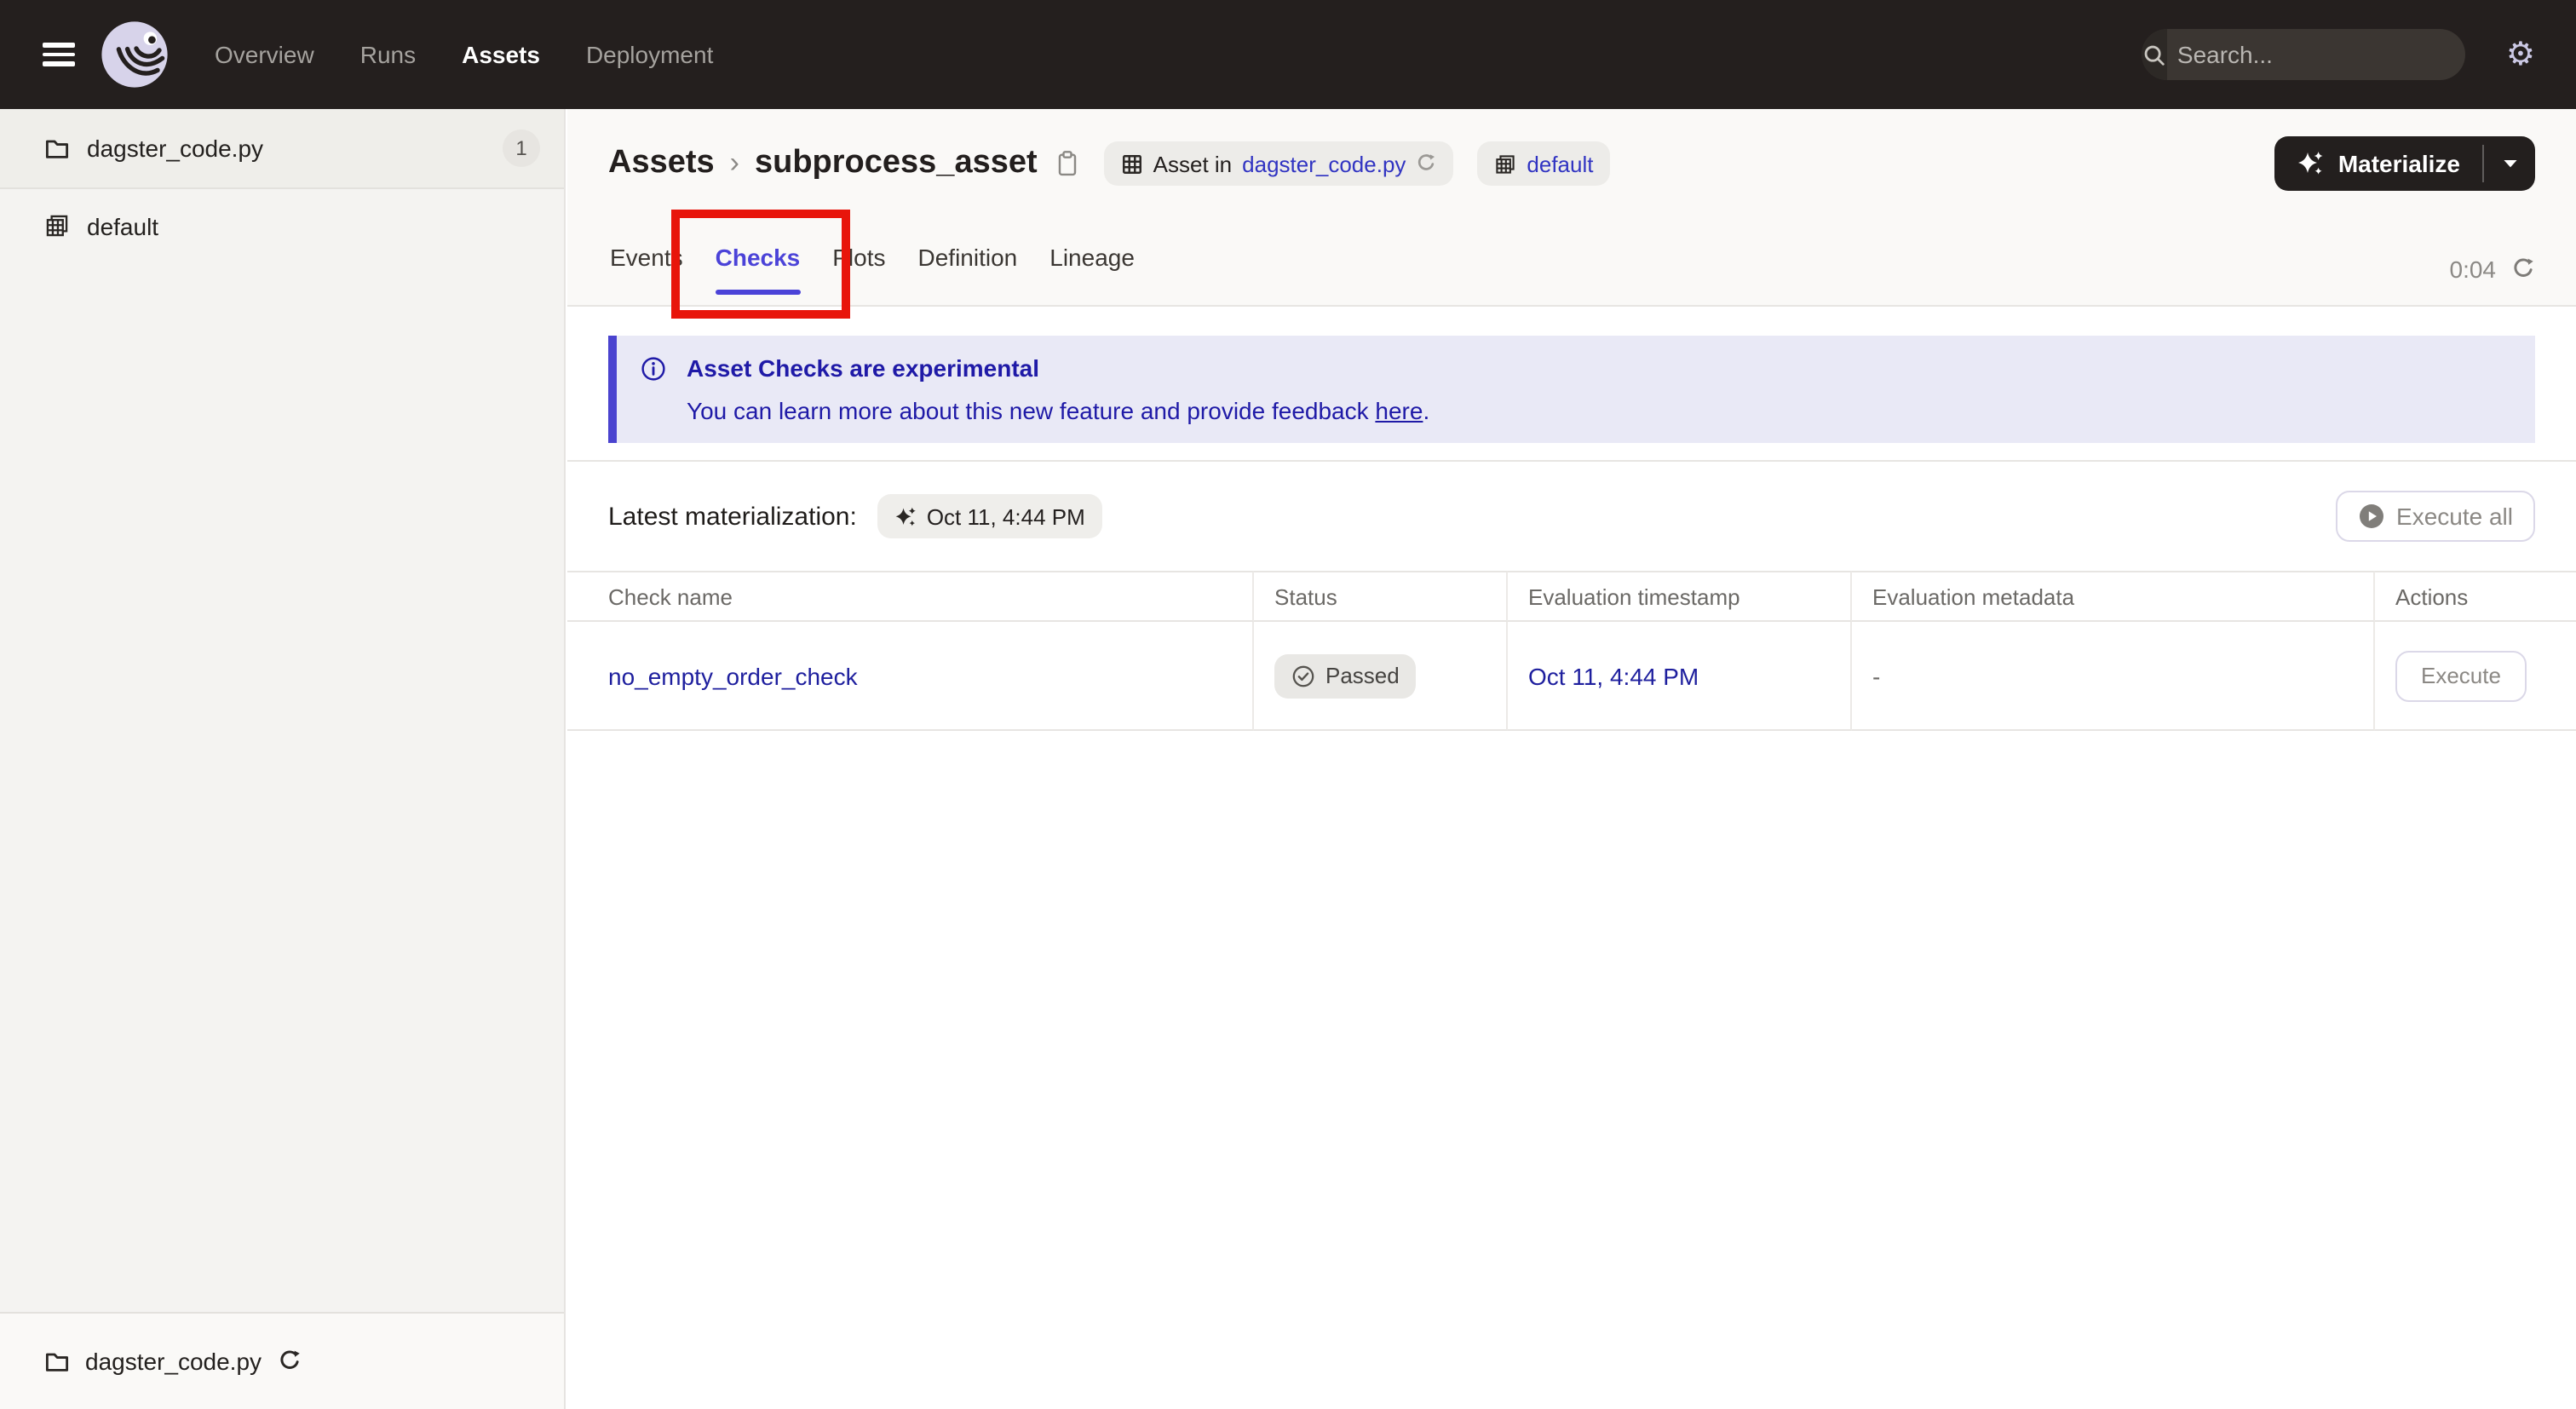  I want to click on menu-hamburger-icon, so click(60, 54).